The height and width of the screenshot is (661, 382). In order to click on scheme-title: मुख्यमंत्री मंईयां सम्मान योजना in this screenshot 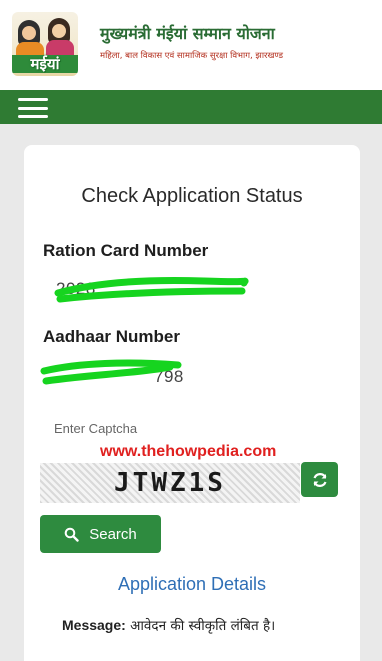, I will do `click(187, 33)`.